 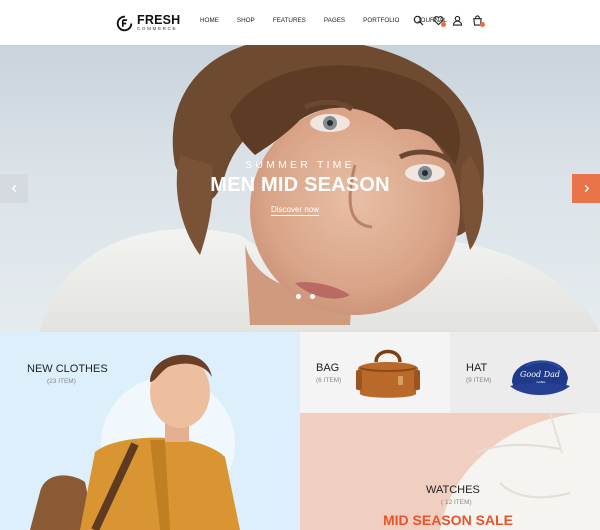 What do you see at coordinates (479, 380) in the screenshot?
I see `hat-count: (9 ITEM)` at bounding box center [479, 380].